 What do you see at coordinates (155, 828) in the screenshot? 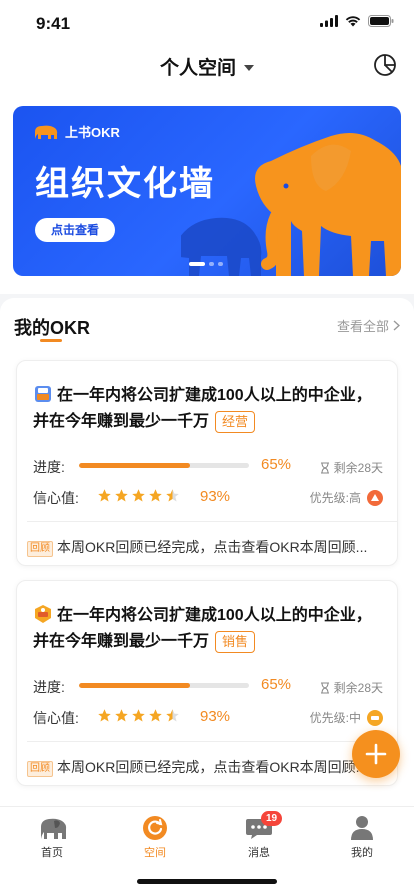
I see `space-icon` at bounding box center [155, 828].